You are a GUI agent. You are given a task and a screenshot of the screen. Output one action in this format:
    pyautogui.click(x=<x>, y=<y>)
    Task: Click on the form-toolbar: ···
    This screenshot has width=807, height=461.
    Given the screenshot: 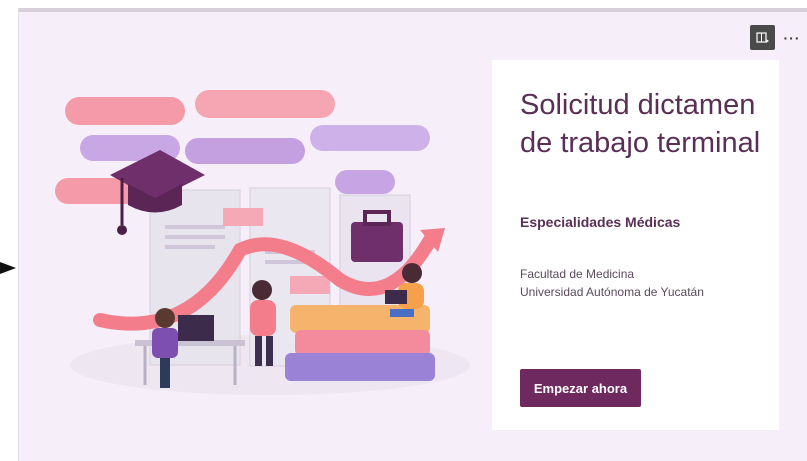 What is the action you would take?
    pyautogui.click(x=778, y=37)
    